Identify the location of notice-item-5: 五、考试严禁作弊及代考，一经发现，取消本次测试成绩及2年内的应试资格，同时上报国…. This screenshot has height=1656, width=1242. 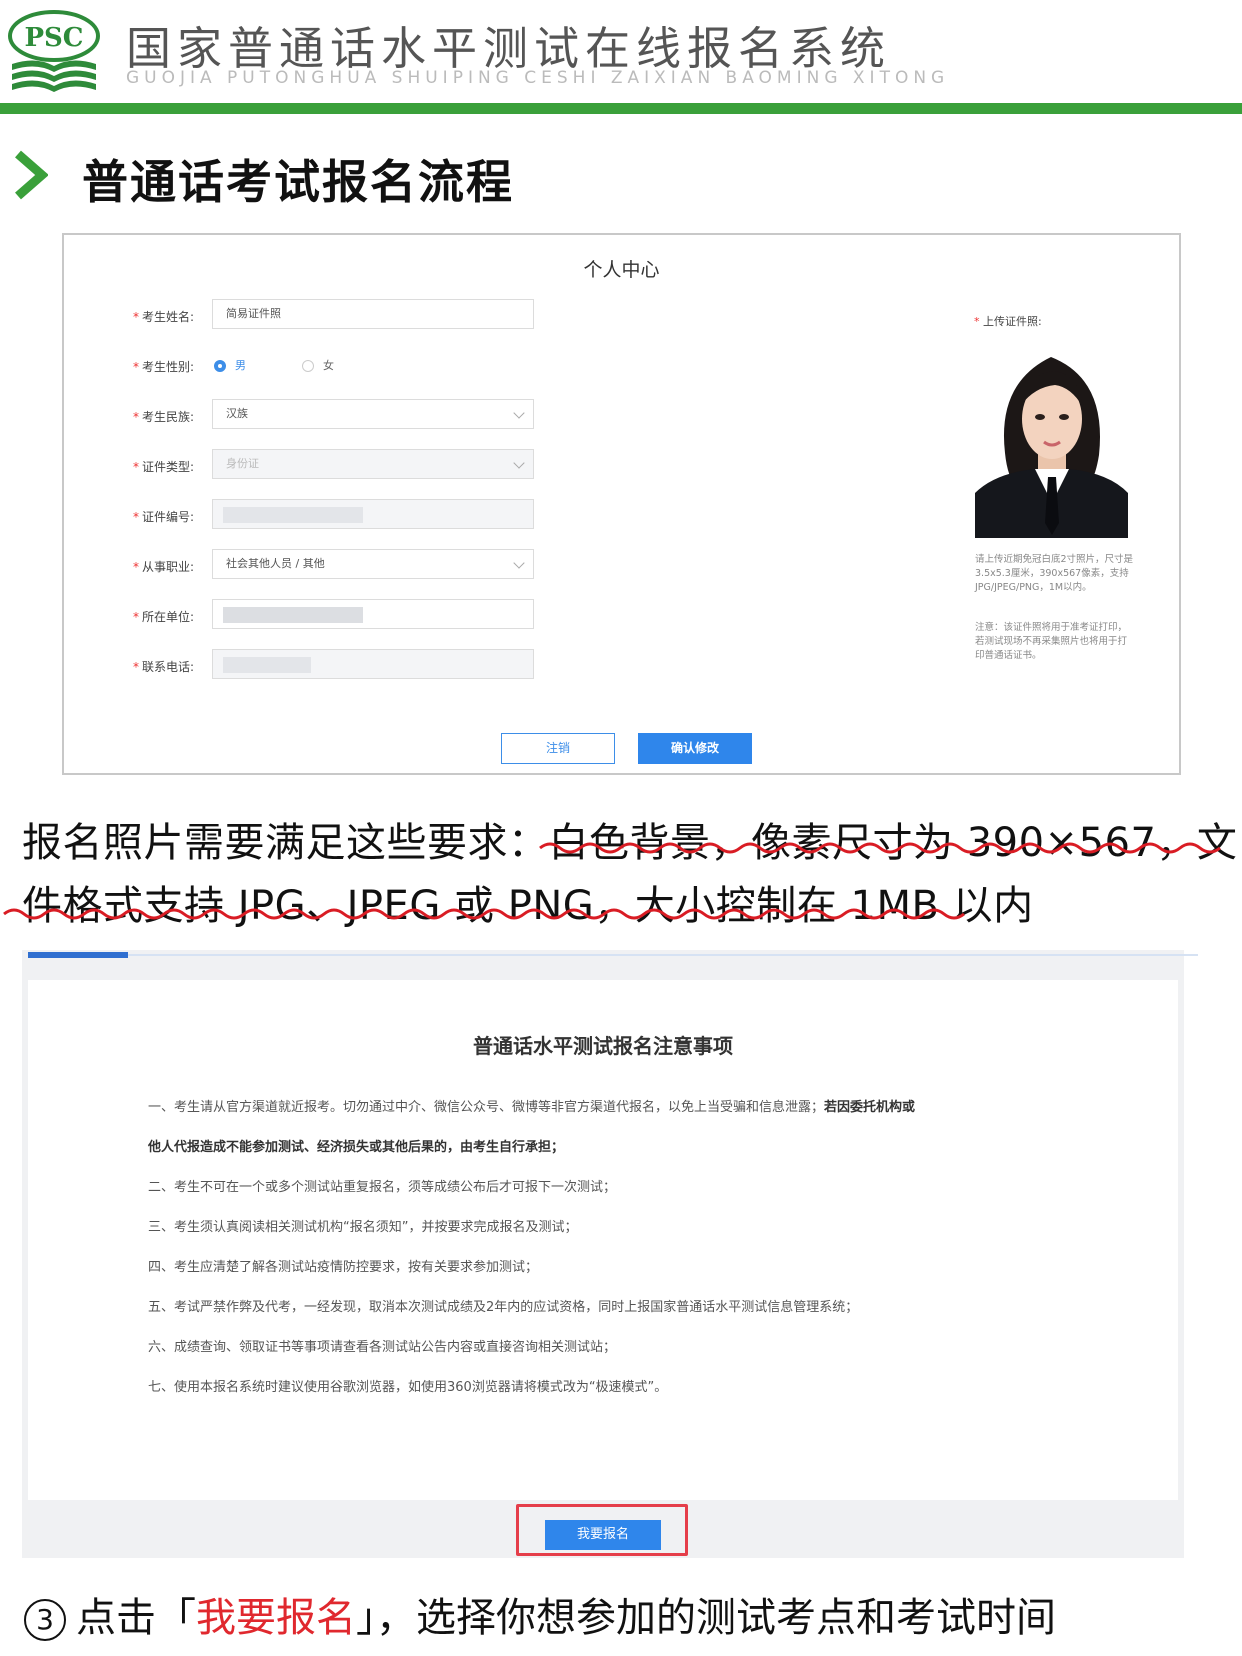
(503, 1307).